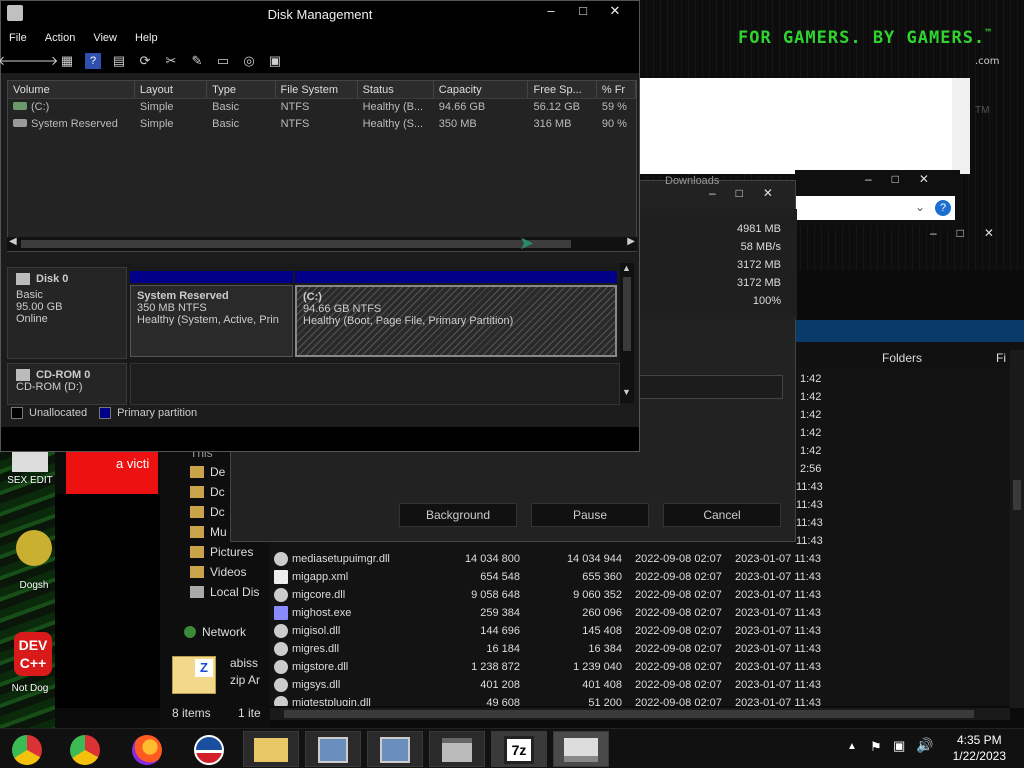 This screenshot has height=768, width=1024. What do you see at coordinates (910, 331) in the screenshot?
I see `path-bar` at bounding box center [910, 331].